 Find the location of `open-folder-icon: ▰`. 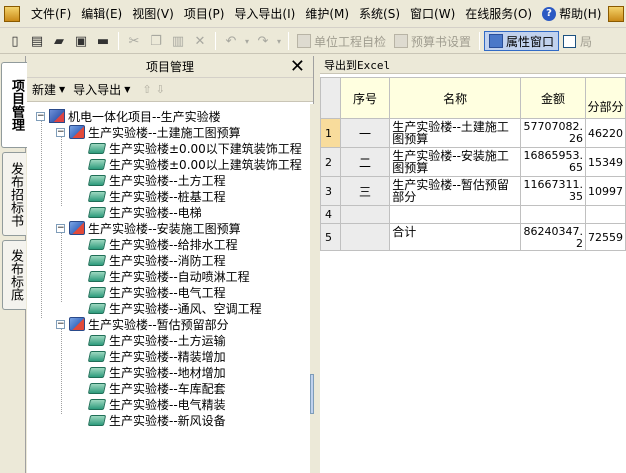

open-folder-icon: ▰ is located at coordinates (59, 41).